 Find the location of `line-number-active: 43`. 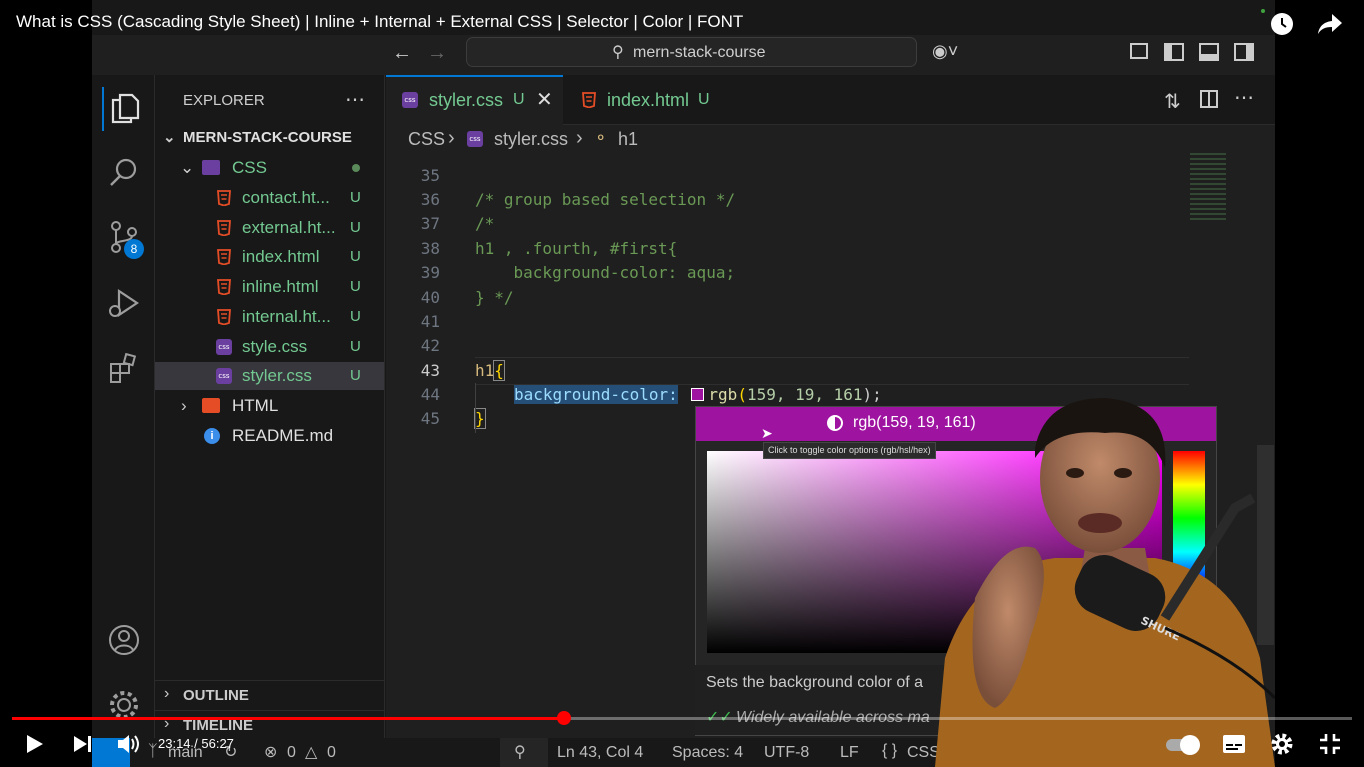

line-number-active: 43 is located at coordinates (430, 370).